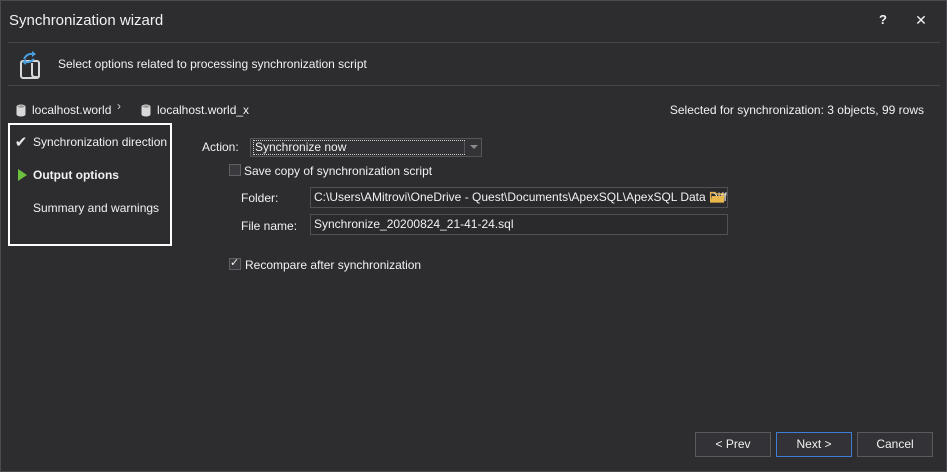 The width and height of the screenshot is (947, 472). What do you see at coordinates (30, 65) in the screenshot?
I see `sync-script-icon` at bounding box center [30, 65].